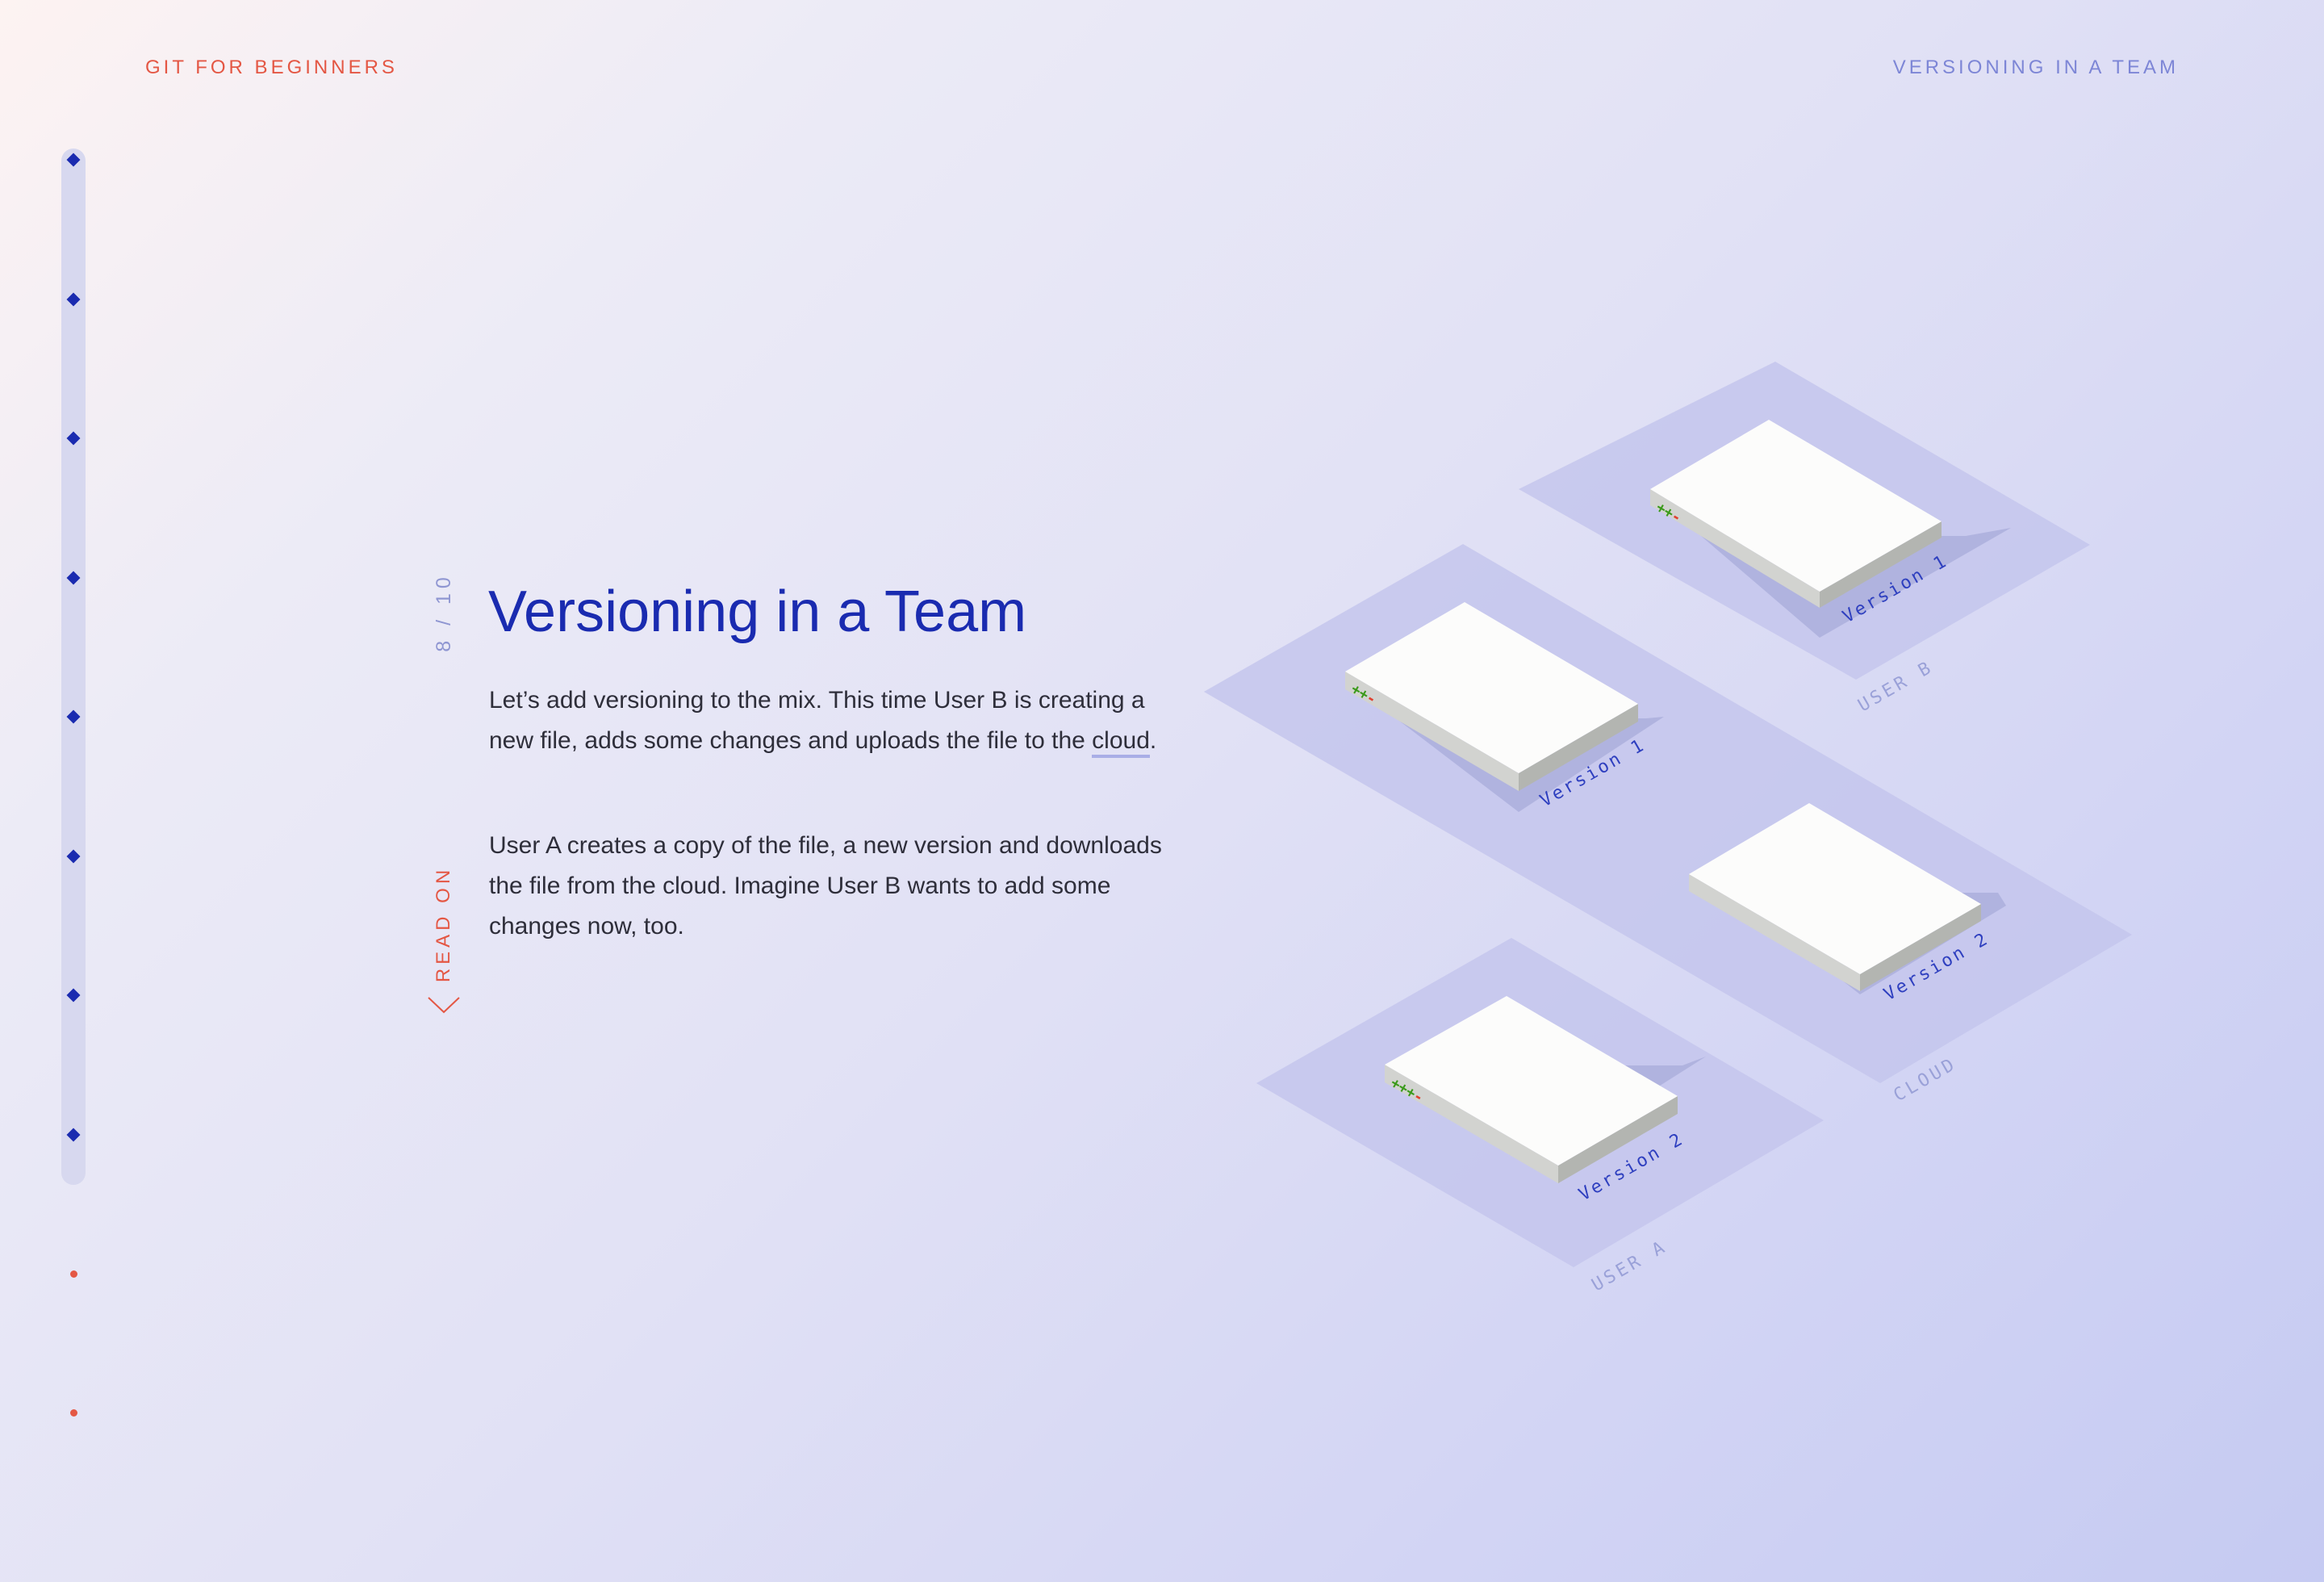 The image size is (2324, 1582). Describe the element at coordinates (444, 1005) in the screenshot. I see `chevron-down-icon` at that location.